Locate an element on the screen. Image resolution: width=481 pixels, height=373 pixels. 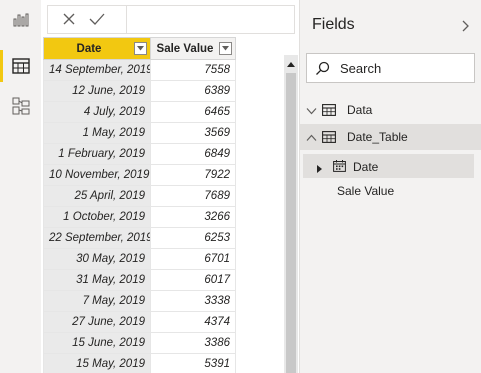
cell-date: 27 June, 2019 is located at coordinates (97, 322).